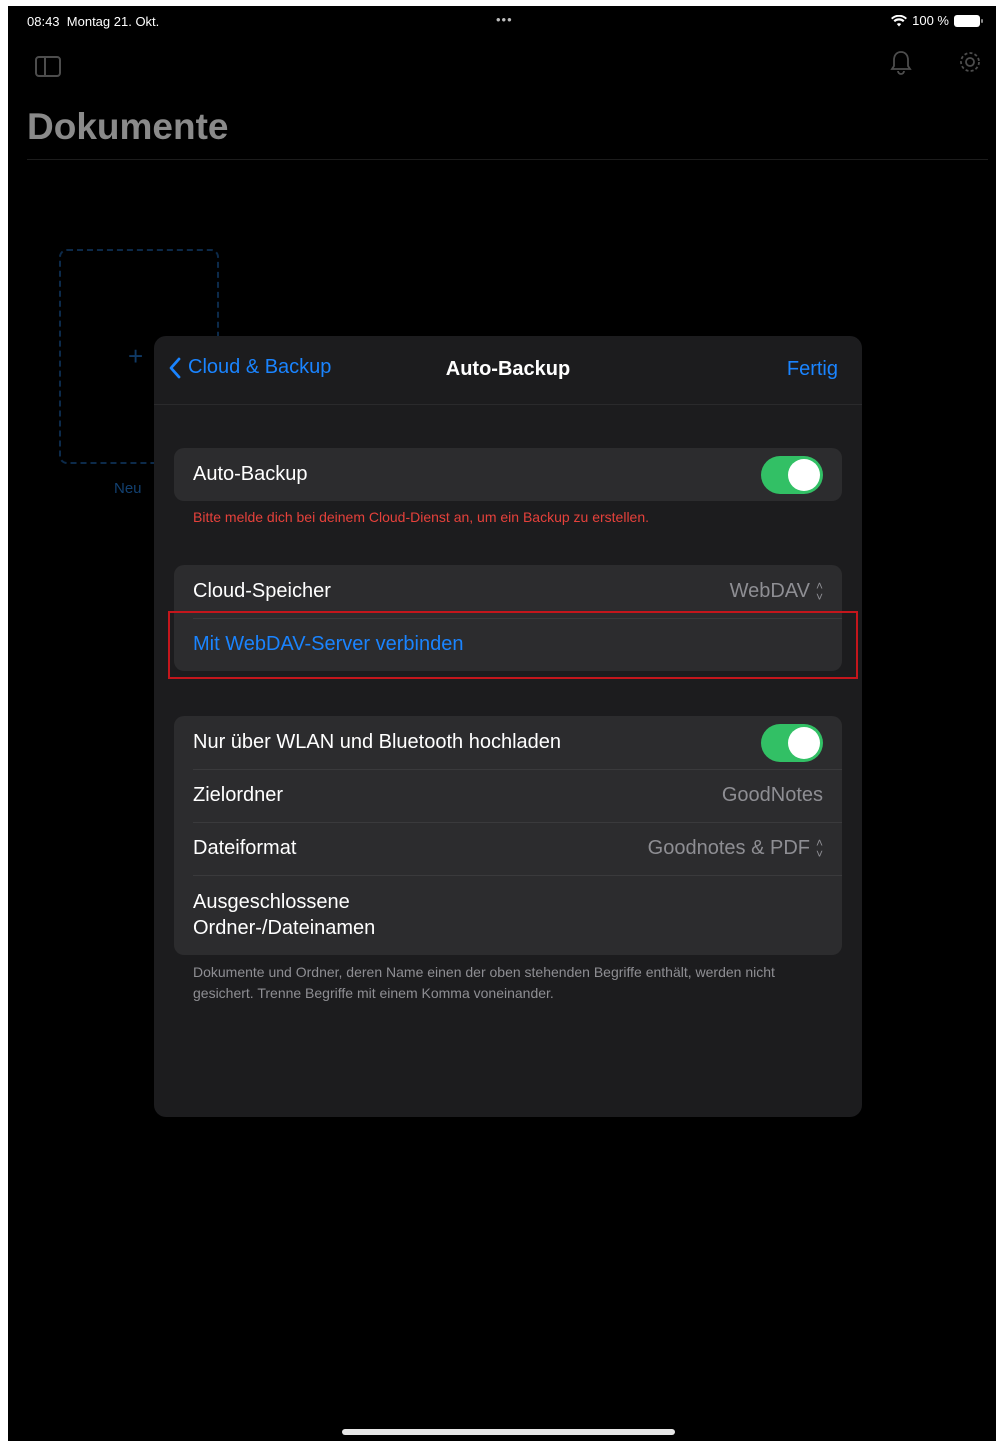 The image size is (1000, 1441). What do you see at coordinates (970, 65) in the screenshot?
I see `gear-icon` at bounding box center [970, 65].